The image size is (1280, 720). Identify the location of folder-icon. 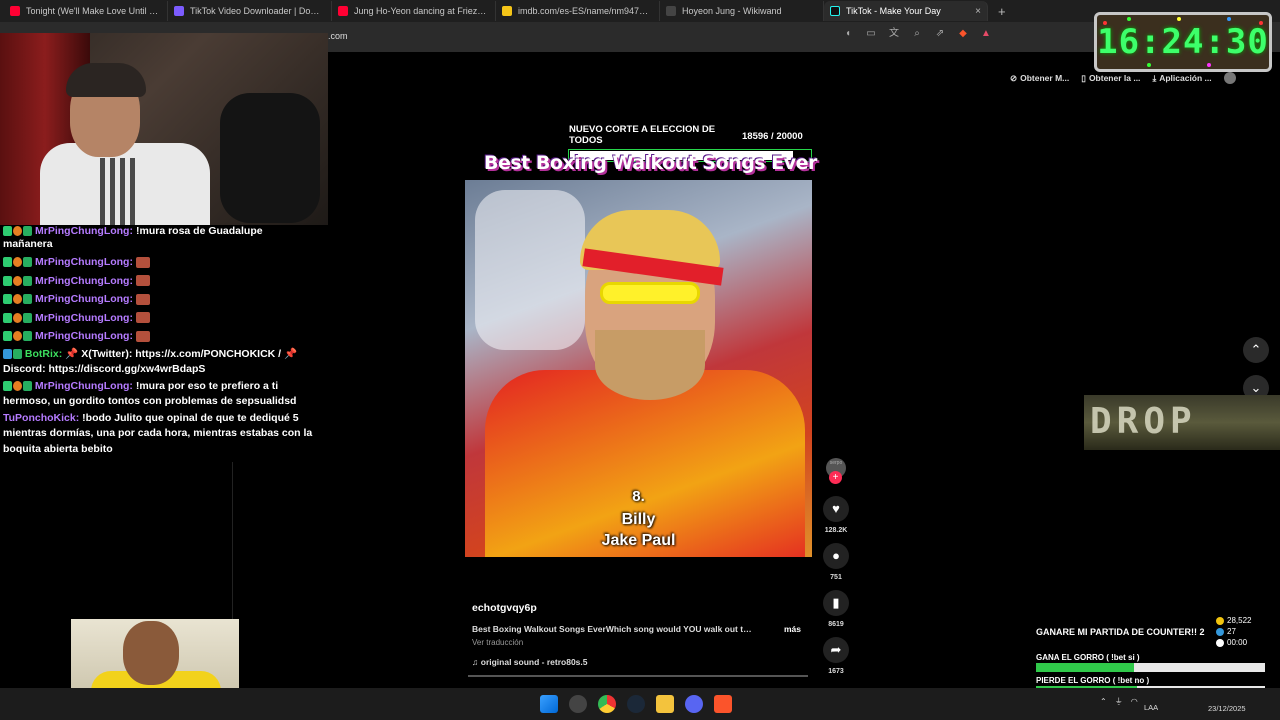
(665, 704).